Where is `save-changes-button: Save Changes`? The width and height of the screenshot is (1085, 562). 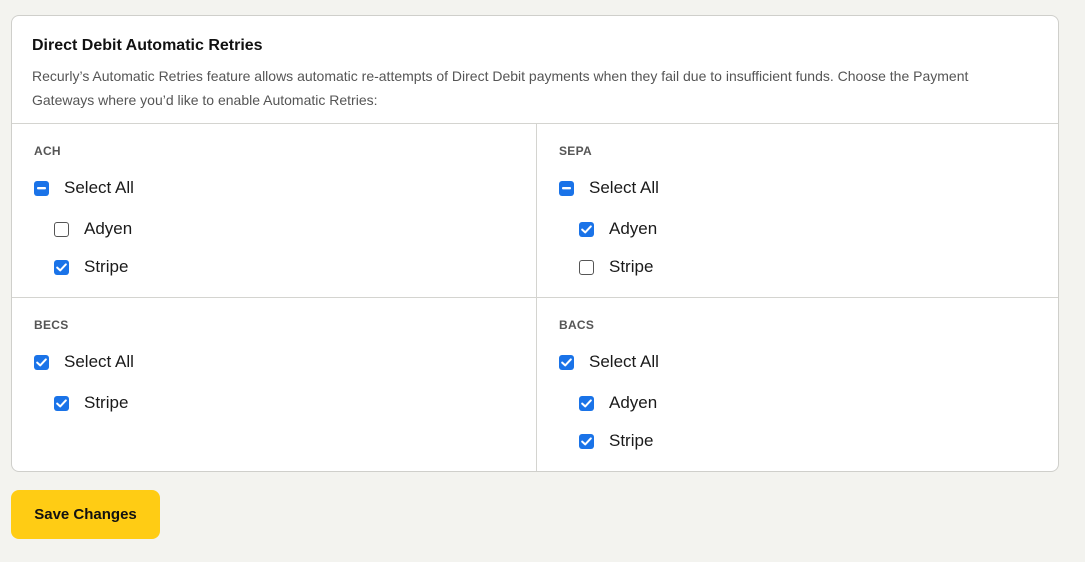
save-changes-button: Save Changes is located at coordinates (85, 514).